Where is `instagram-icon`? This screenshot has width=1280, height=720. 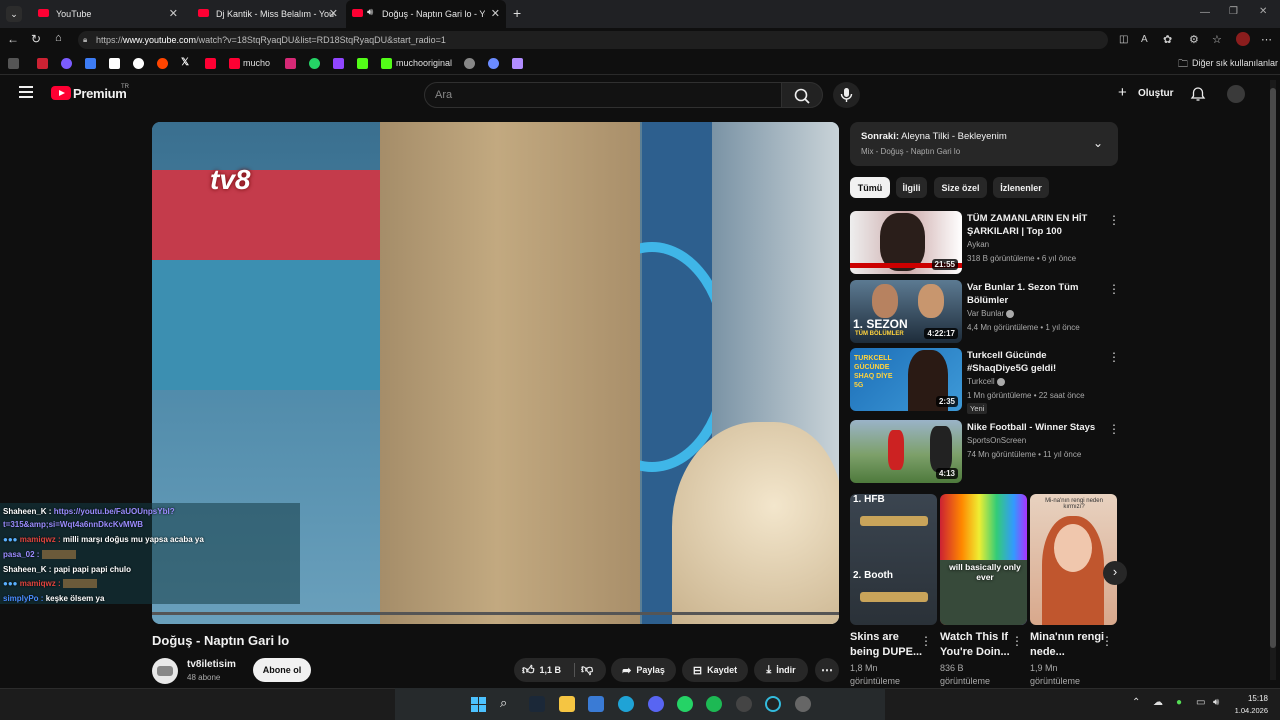
instagram-icon is located at coordinates (290, 63).